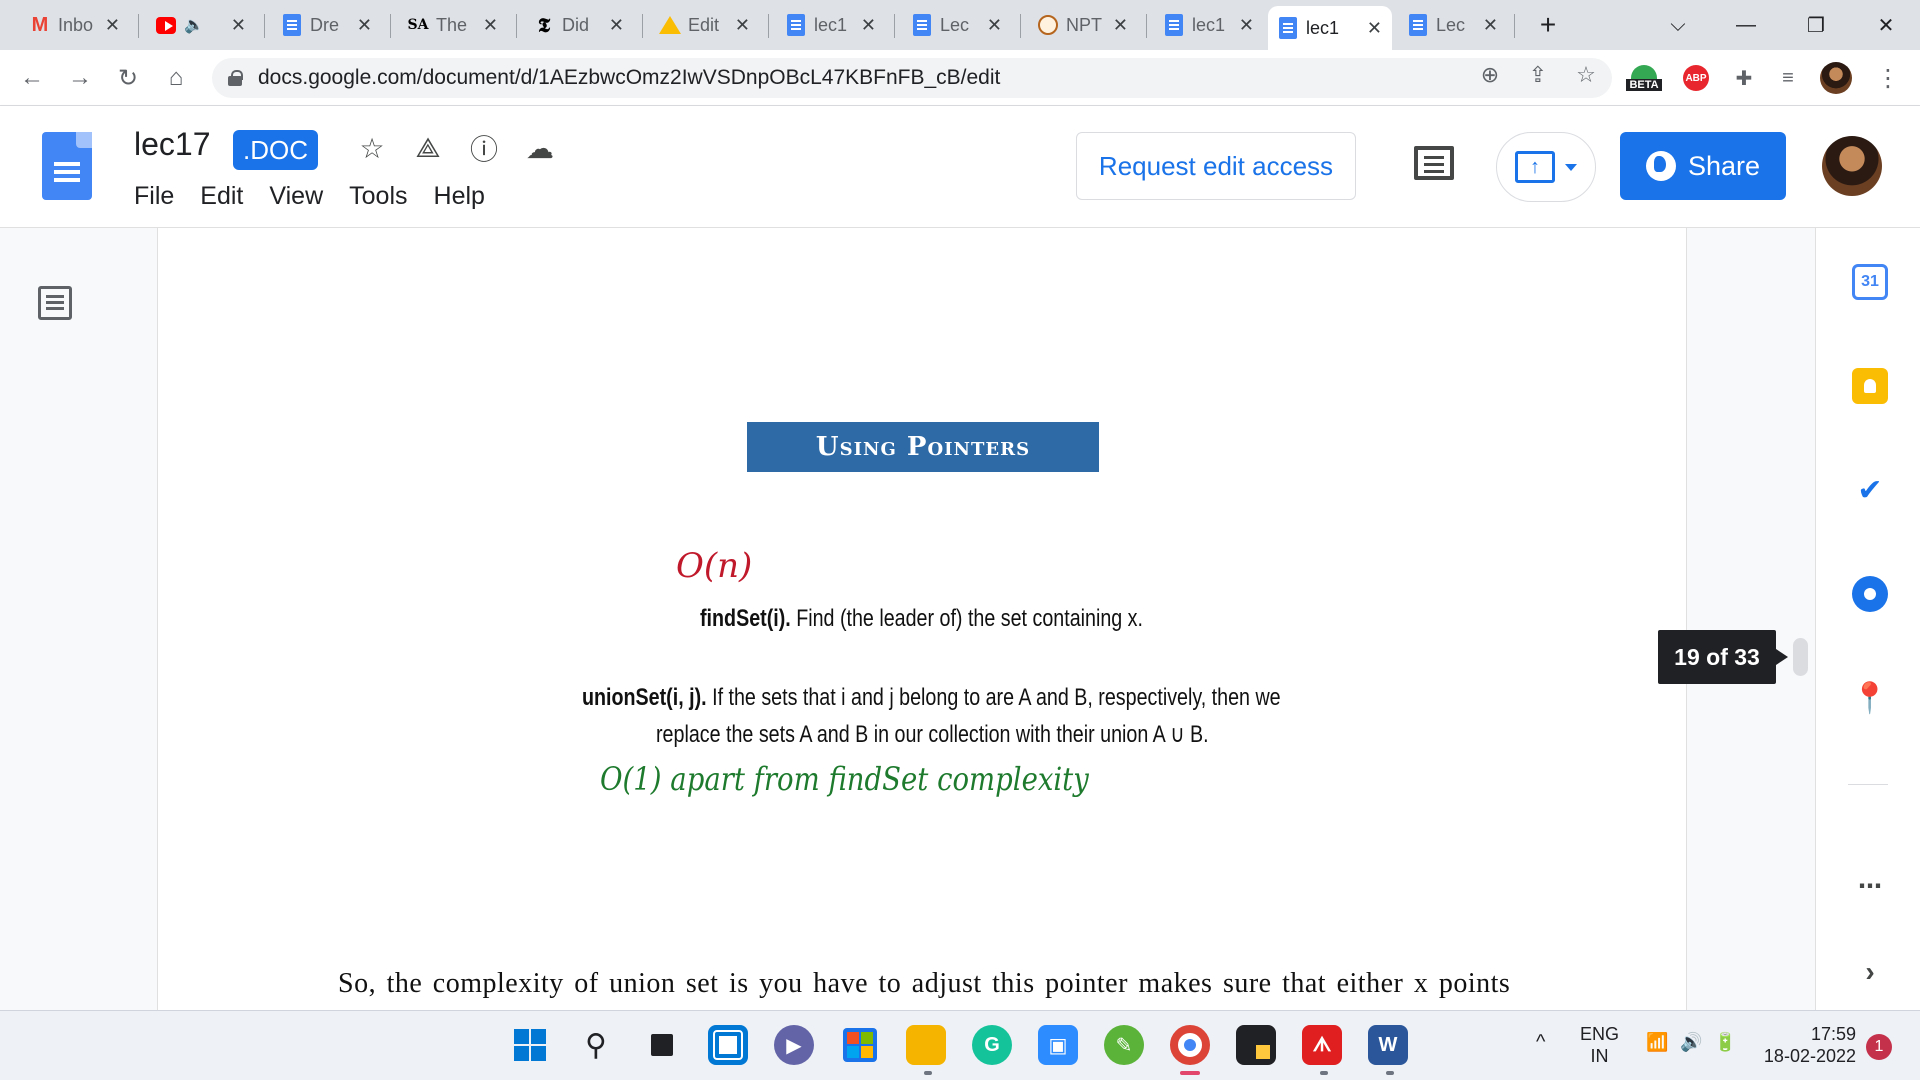  I want to click on home-button: ⌂, so click(176, 78).